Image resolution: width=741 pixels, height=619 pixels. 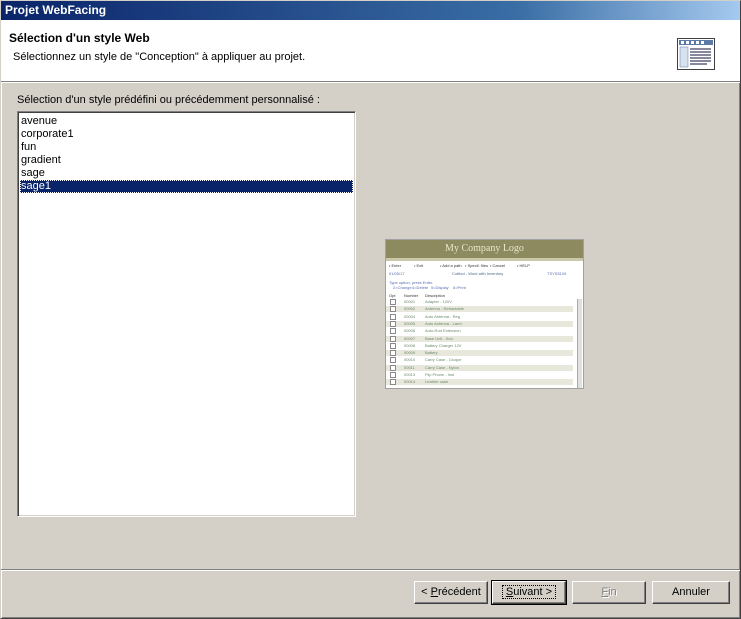 What do you see at coordinates (479, 338) in the screenshot?
I see `preview-row: 00007 Base Unit - 9v/c` at bounding box center [479, 338].